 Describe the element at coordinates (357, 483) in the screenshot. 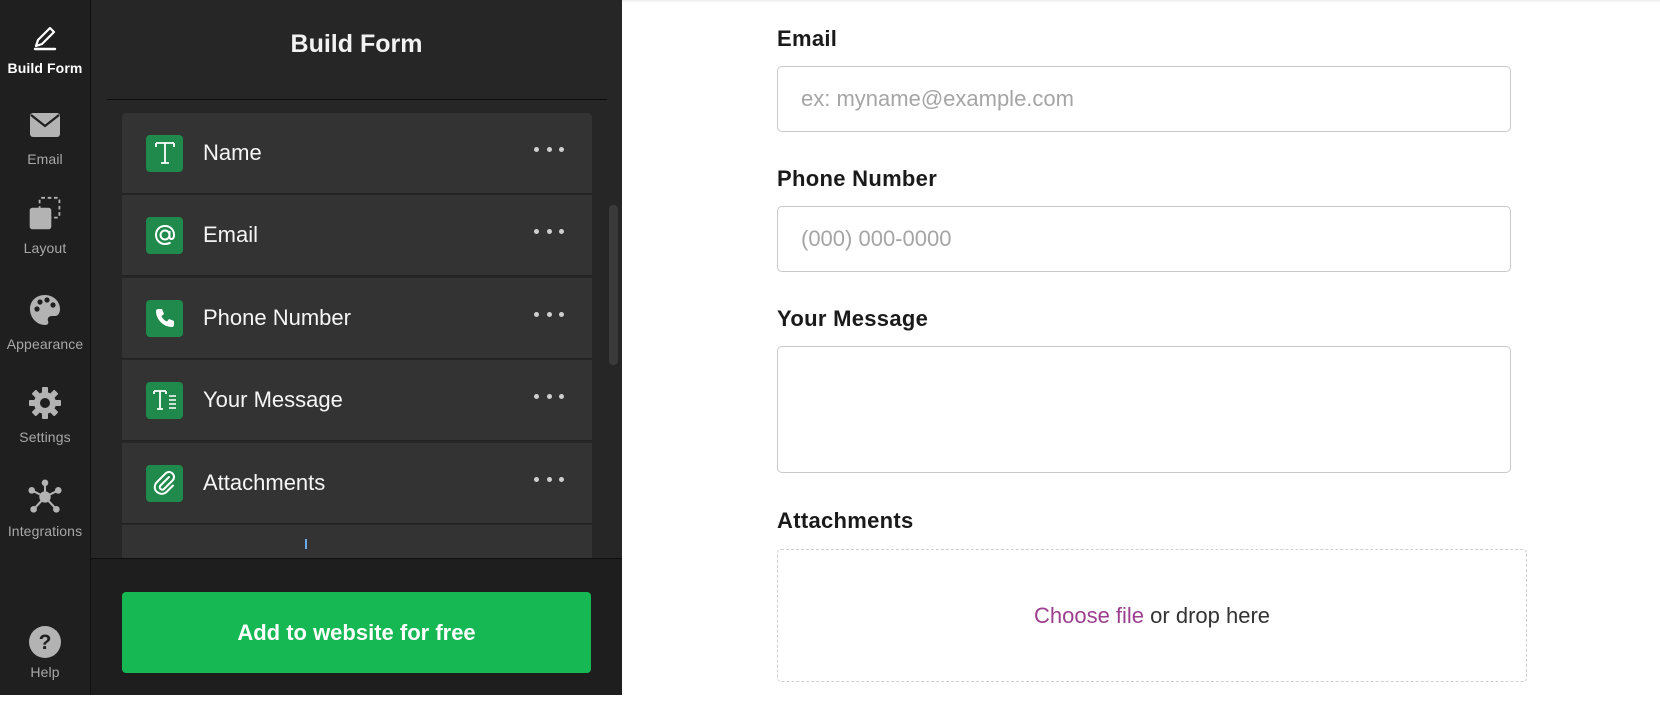

I see `field-row-attachments: Attachments` at that location.